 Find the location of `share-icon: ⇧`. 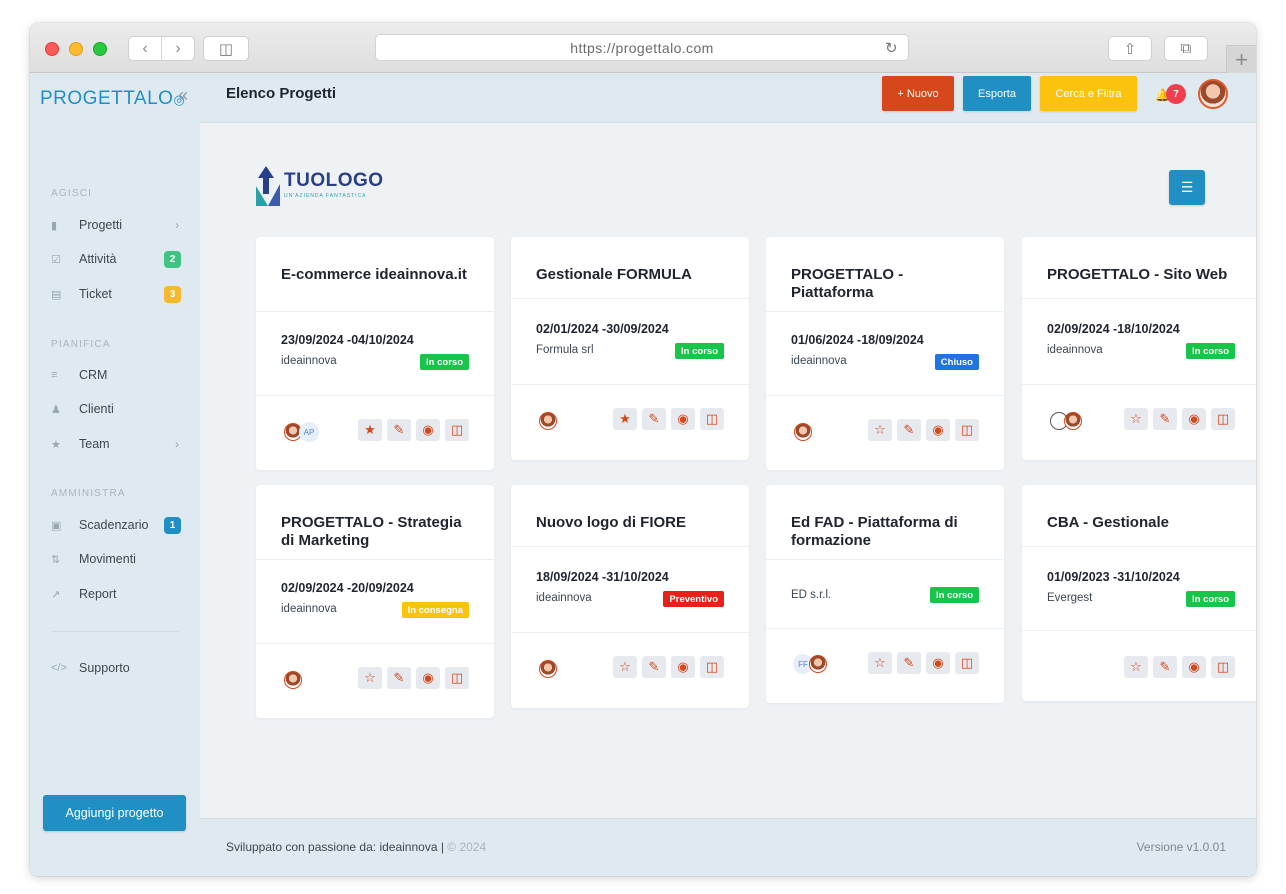

share-icon: ⇧ is located at coordinates (1130, 48).